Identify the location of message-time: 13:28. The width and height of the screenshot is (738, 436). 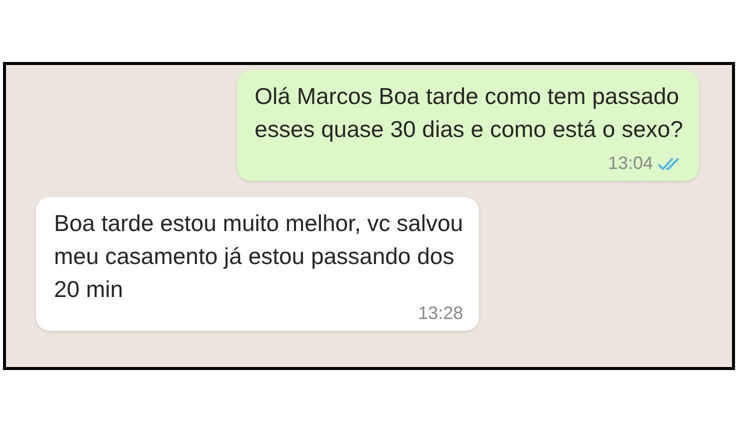
(441, 313).